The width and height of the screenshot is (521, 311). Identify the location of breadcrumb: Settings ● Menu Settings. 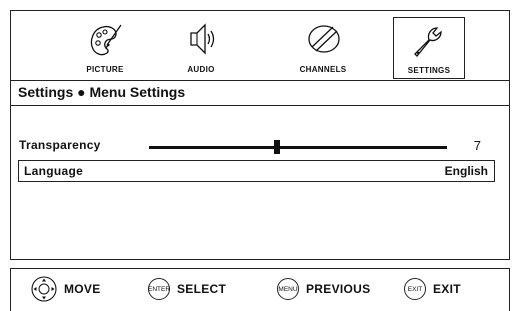
(102, 92).